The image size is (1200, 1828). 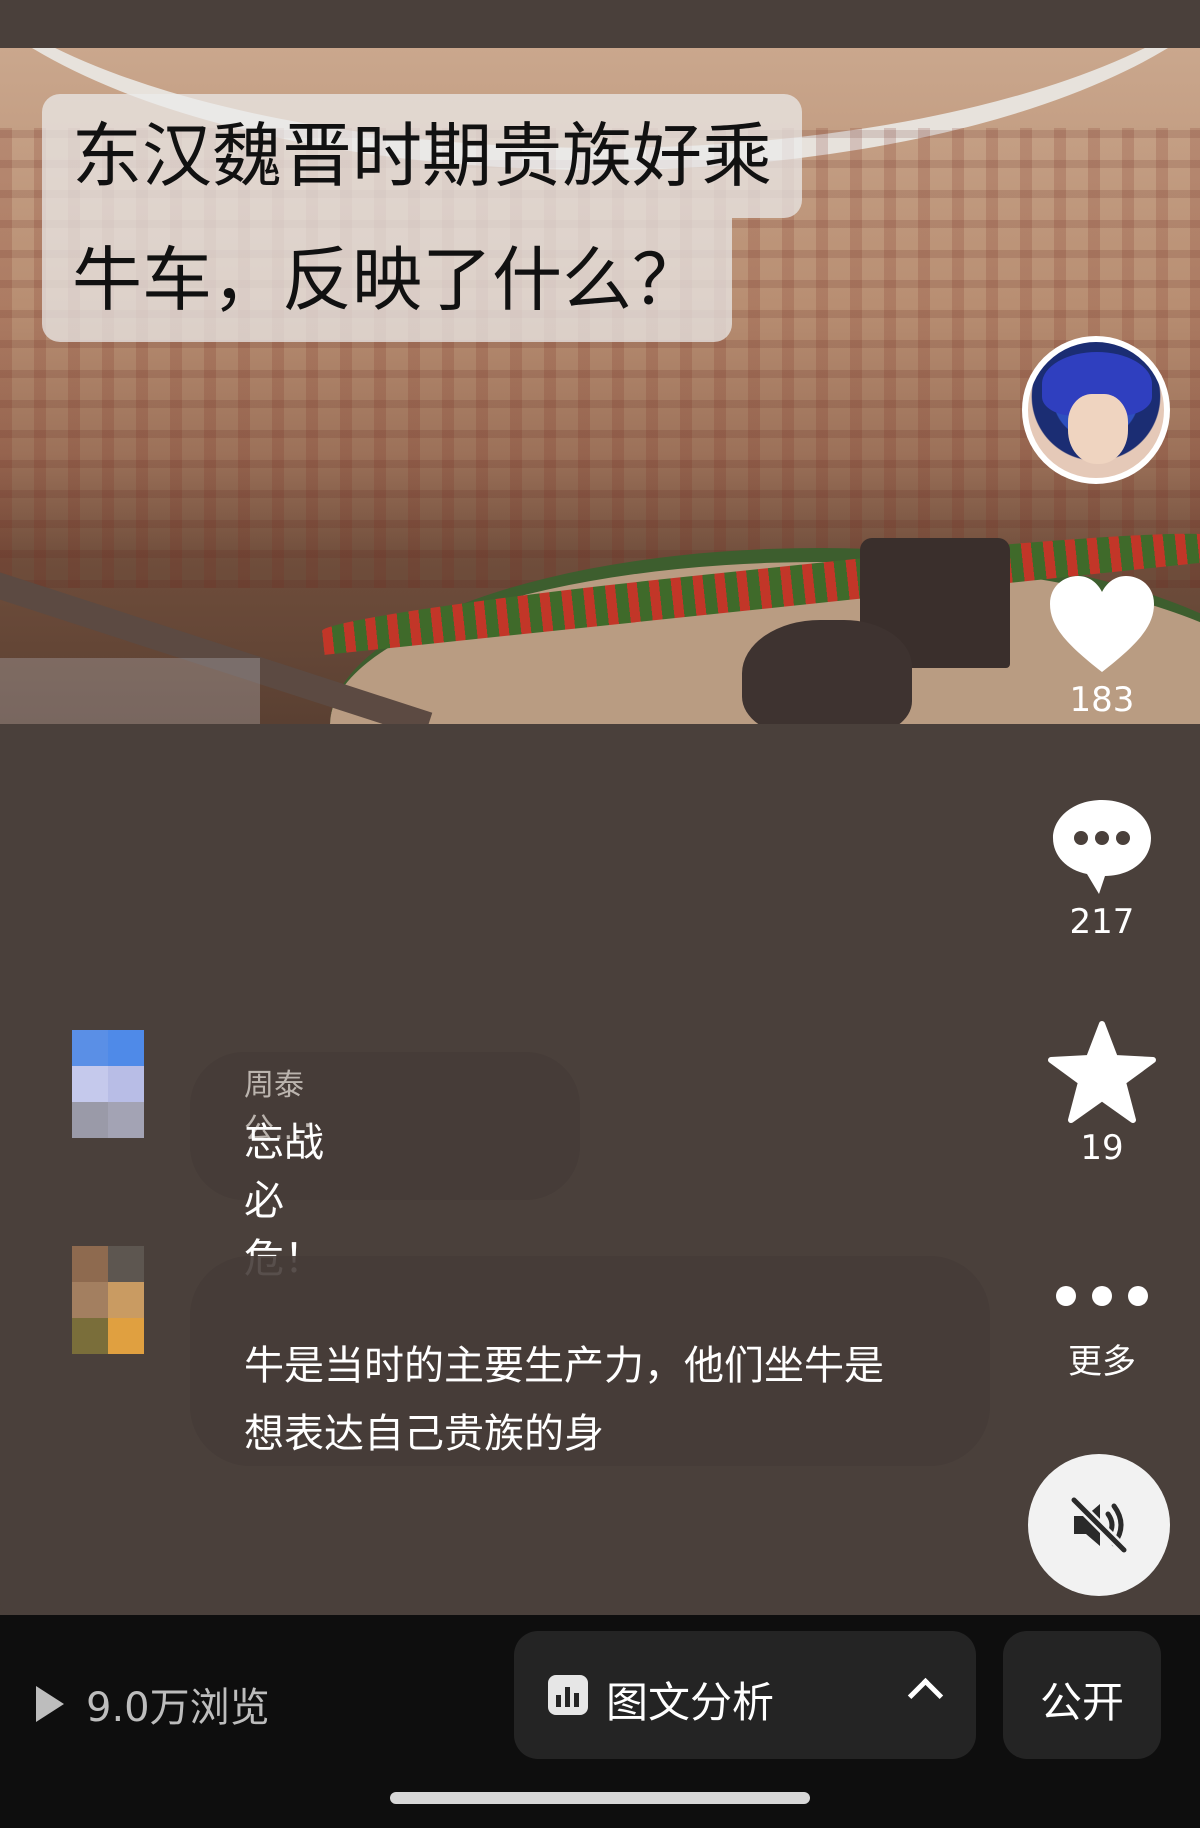 I want to click on analysis-label: 图文分析, so click(x=690, y=1702).